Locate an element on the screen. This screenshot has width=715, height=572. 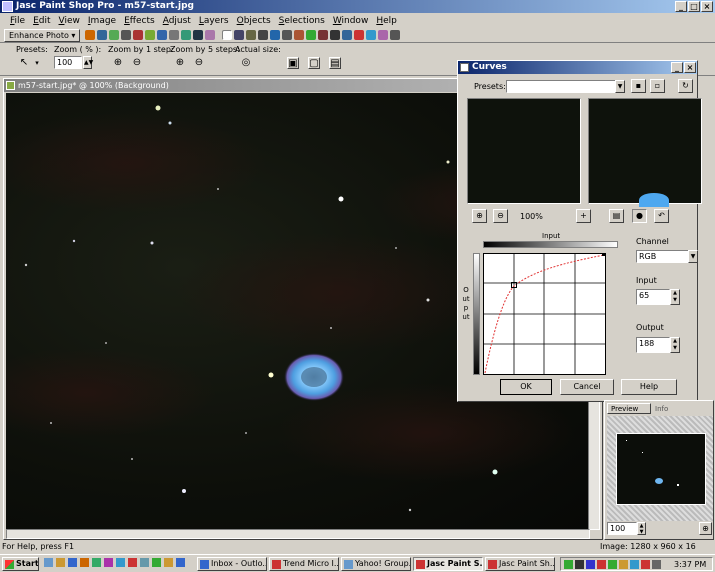
zoom-input: 100 is located at coordinates (68, 62).